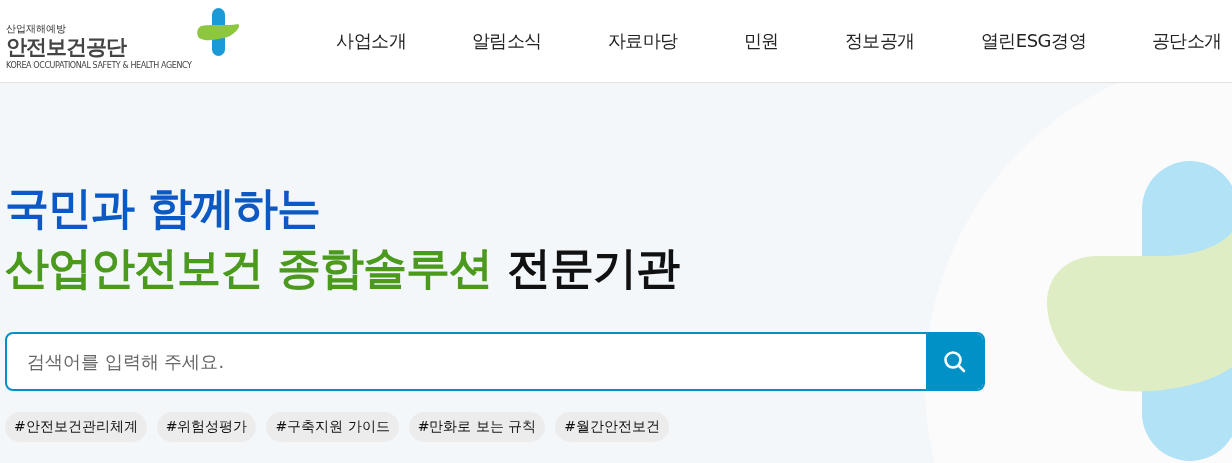 Image resolution: width=1232 pixels, height=463 pixels. Describe the element at coordinates (506, 41) in the screenshot. I see `nav-link: 알림소식` at that location.